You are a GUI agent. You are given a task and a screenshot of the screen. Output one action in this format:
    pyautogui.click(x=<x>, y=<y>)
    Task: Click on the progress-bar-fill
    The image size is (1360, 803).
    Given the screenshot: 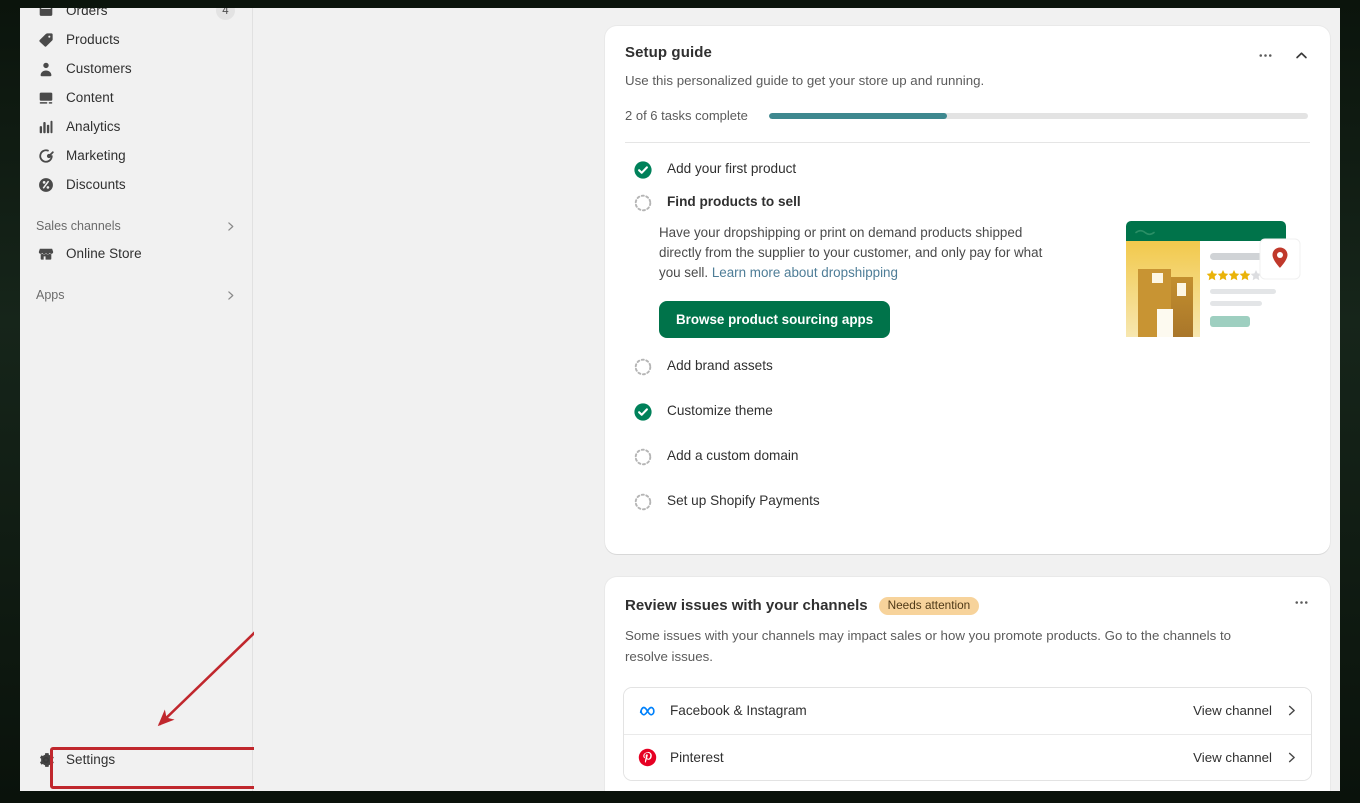 What is the action you would take?
    pyautogui.click(x=857, y=115)
    